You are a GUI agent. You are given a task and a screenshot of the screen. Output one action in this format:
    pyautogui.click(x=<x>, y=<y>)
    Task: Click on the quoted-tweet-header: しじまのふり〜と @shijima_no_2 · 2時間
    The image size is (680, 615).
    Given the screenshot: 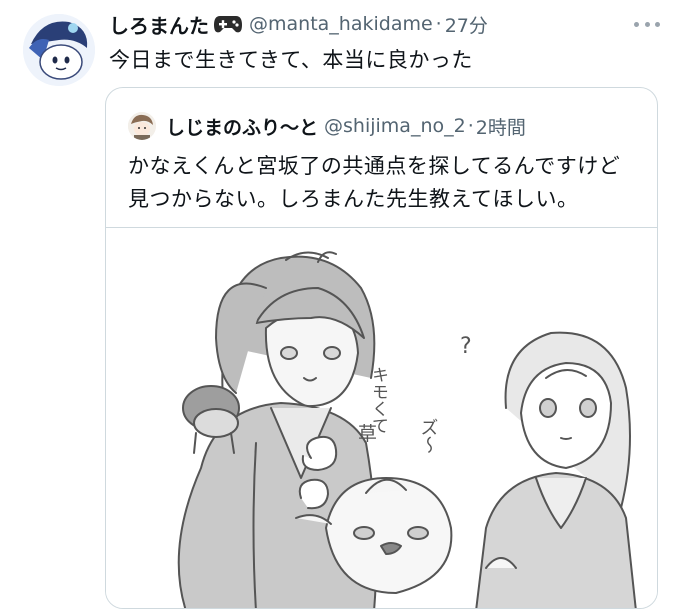 What is the action you would take?
    pyautogui.click(x=327, y=126)
    